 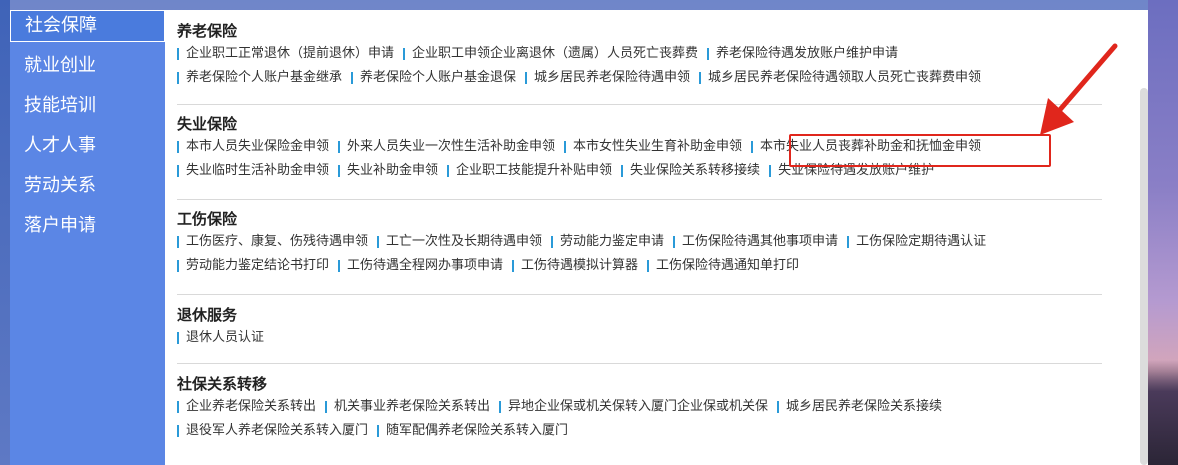 I want to click on service-link: 养老保险个人账户基金继承, so click(x=264, y=78).